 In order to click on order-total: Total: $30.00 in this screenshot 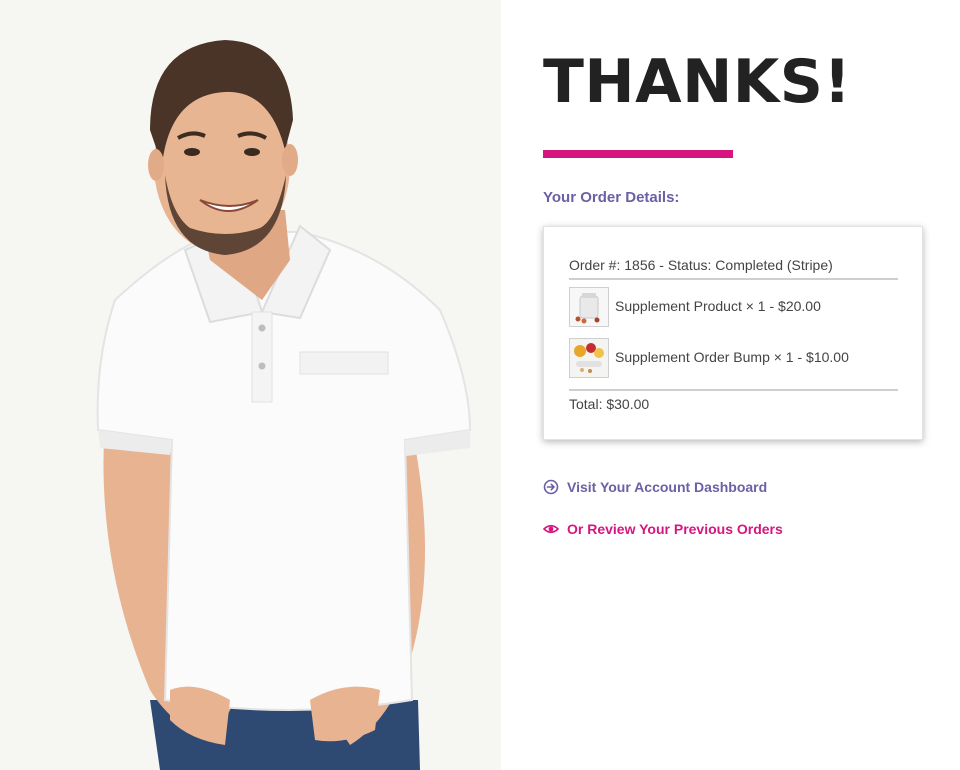, I will do `click(609, 404)`.